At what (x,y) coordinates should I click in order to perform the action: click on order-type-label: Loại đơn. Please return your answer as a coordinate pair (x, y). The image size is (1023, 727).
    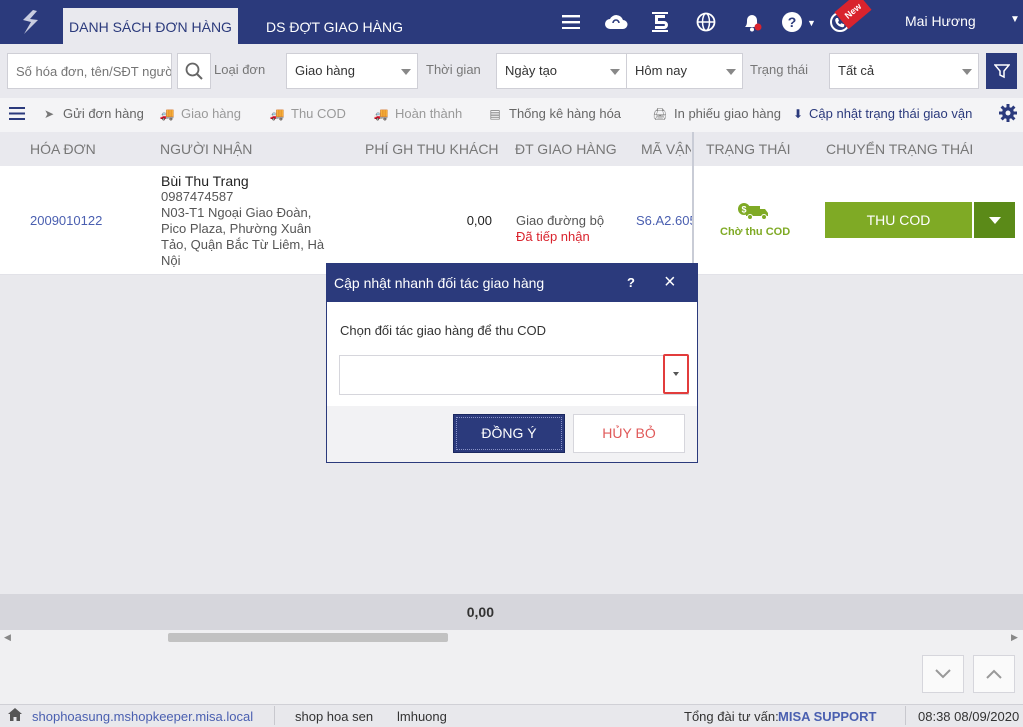
    Looking at the image, I should click on (240, 69).